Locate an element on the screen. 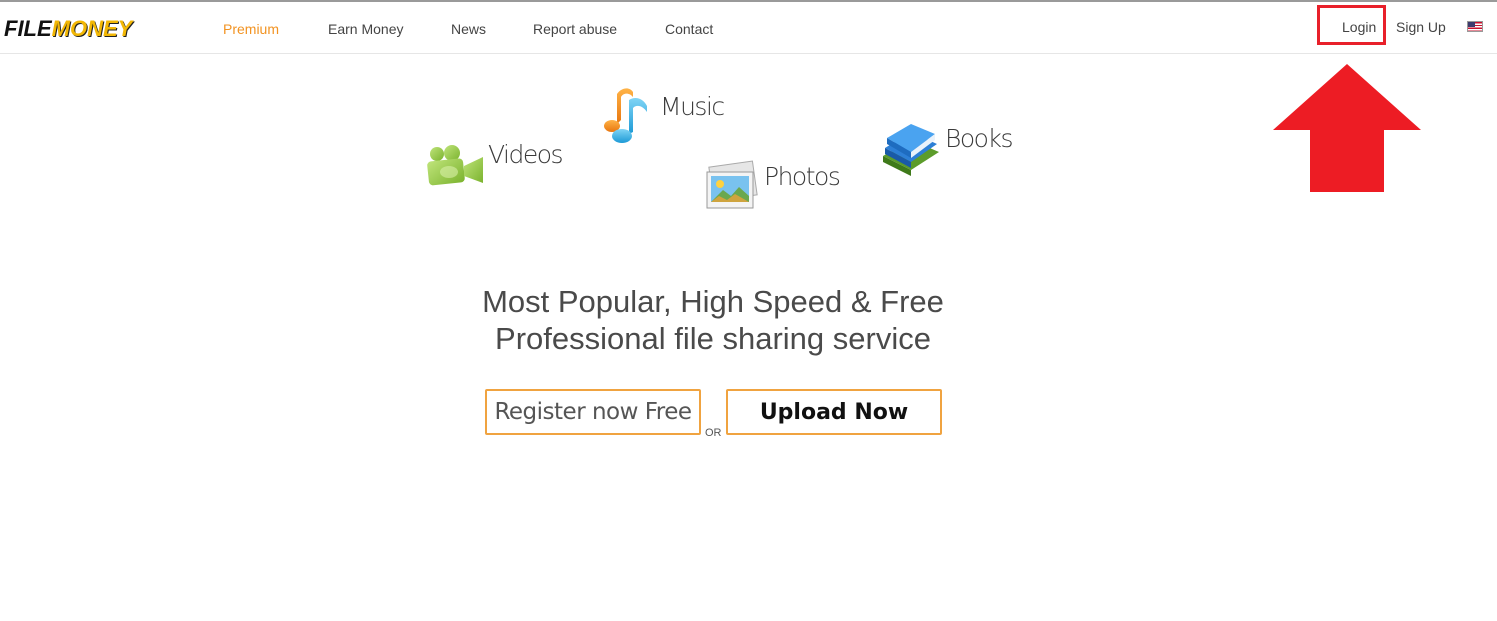 This screenshot has width=1497, height=621. us-flag-icon is located at coordinates (1475, 26).